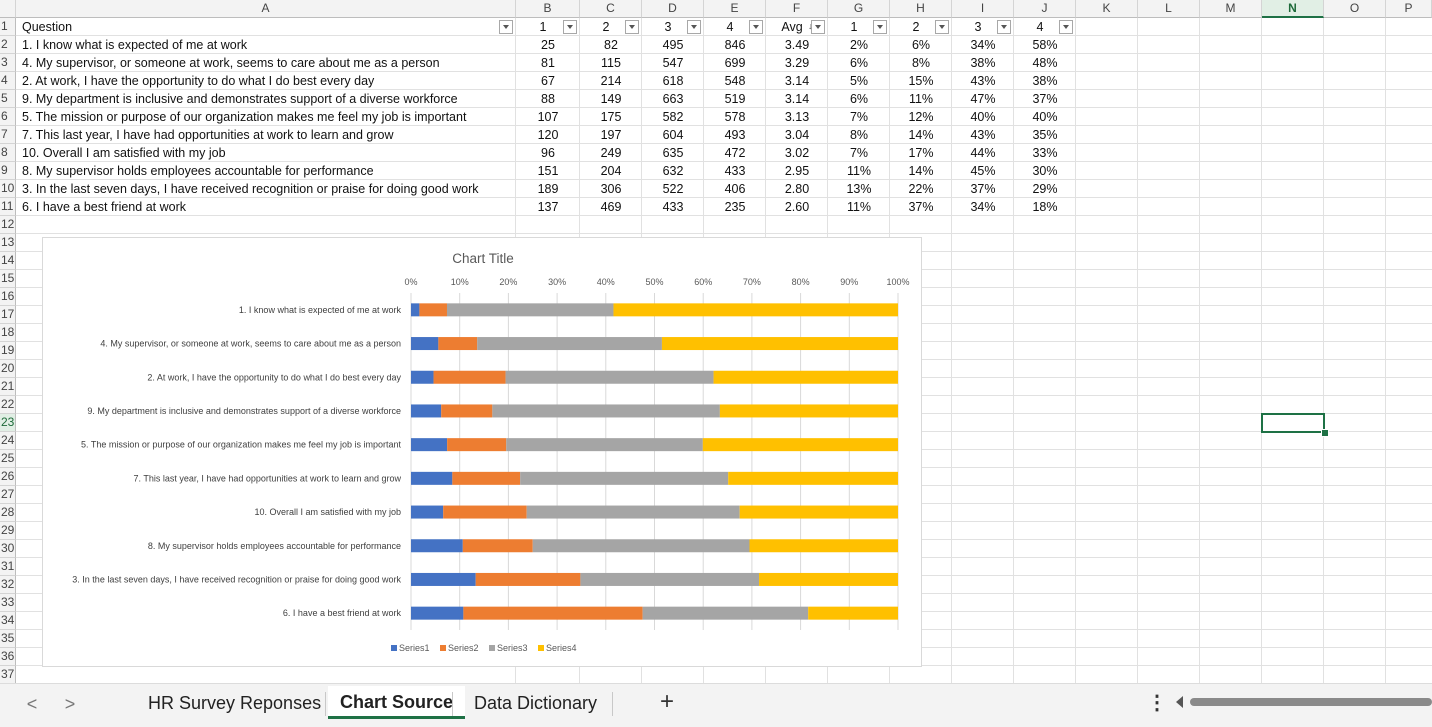 This screenshot has width=1432, height=727. Describe the element at coordinates (797, 189) in the screenshot. I see `value-cell: 2.80` at that location.